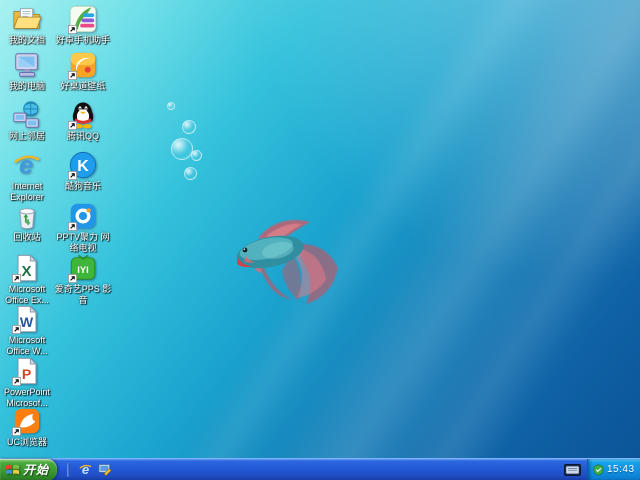 The width and height of the screenshot is (640, 480). I want to click on taskbar: 开始 e 15:43, so click(320, 469).